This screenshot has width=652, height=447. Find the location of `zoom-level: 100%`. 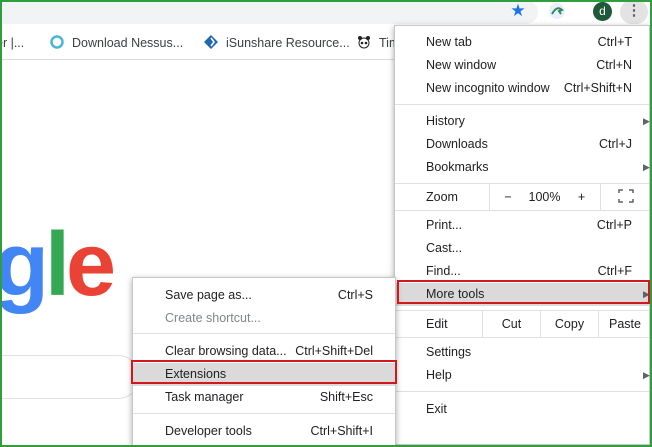

zoom-level: 100% is located at coordinates (544, 197).